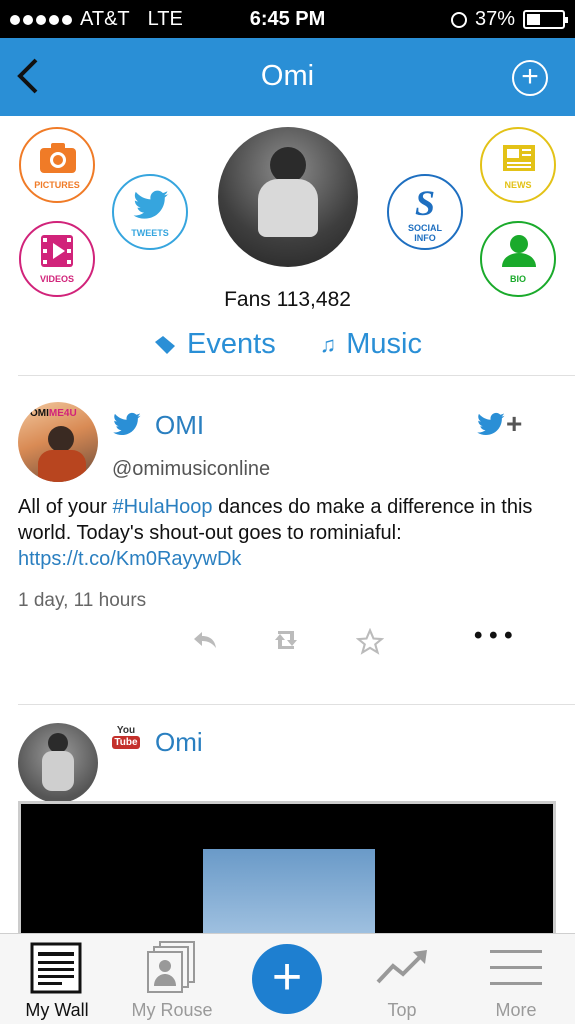 The width and height of the screenshot is (575, 1025). Describe the element at coordinates (328, 344) in the screenshot. I see `music-note-icon: ♫` at that location.